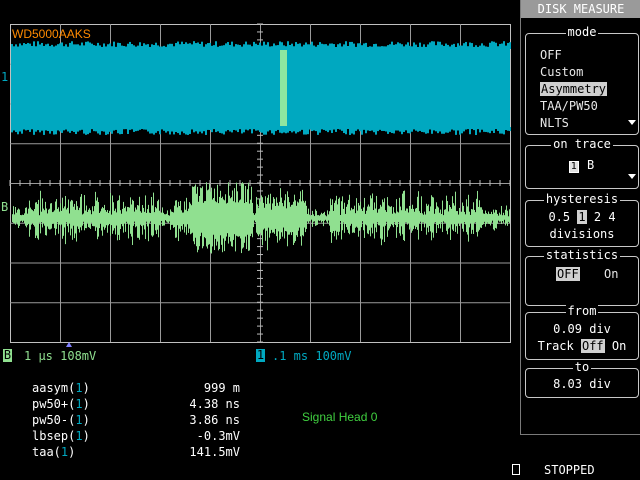  Describe the element at coordinates (61, 404) in the screenshot. I see `measurement-label: pw50+(1)` at that location.